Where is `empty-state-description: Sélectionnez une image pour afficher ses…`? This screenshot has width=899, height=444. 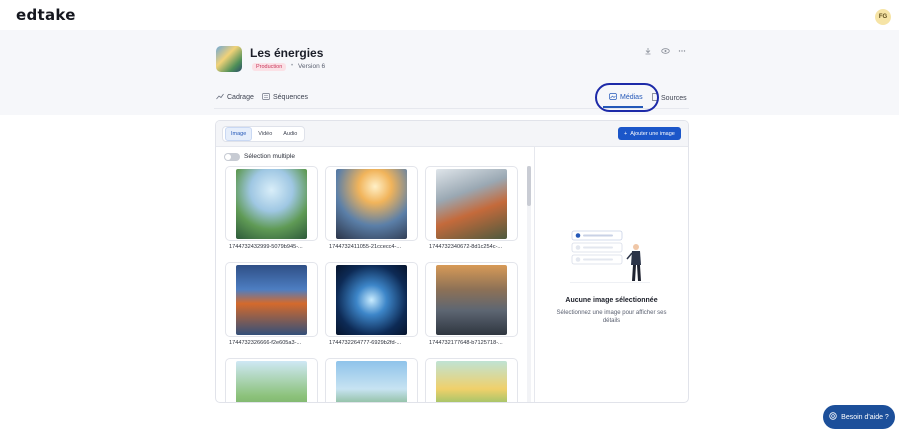
empty-state-description: Sélectionnez une image pour afficher ses… is located at coordinates (611, 317).